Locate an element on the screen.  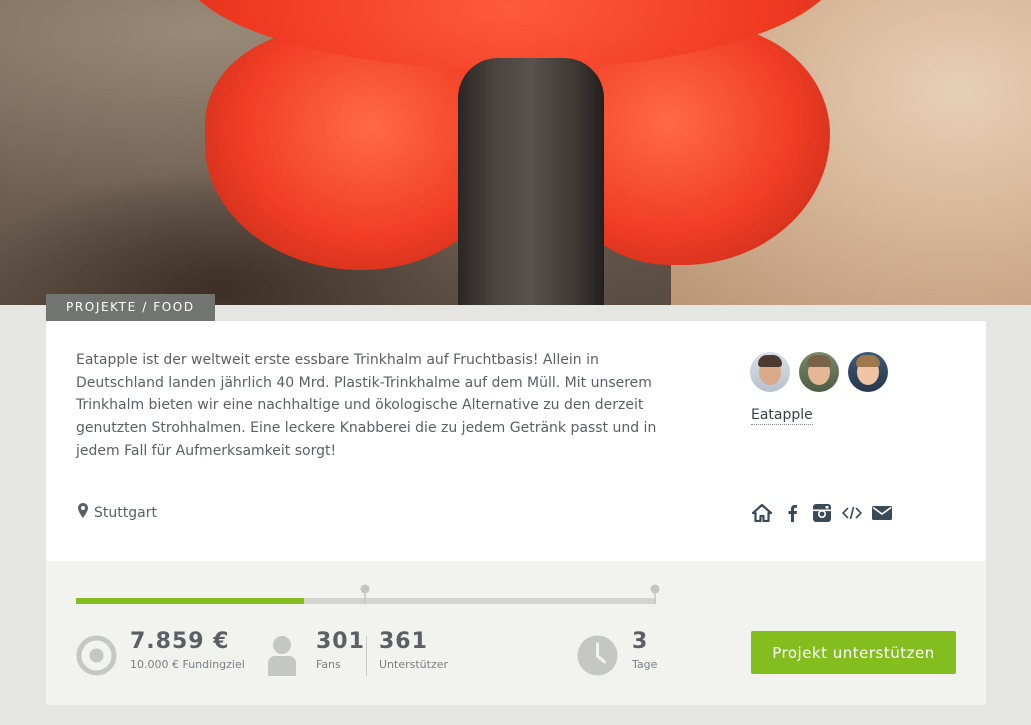
days-count: 3 is located at coordinates (640, 641).